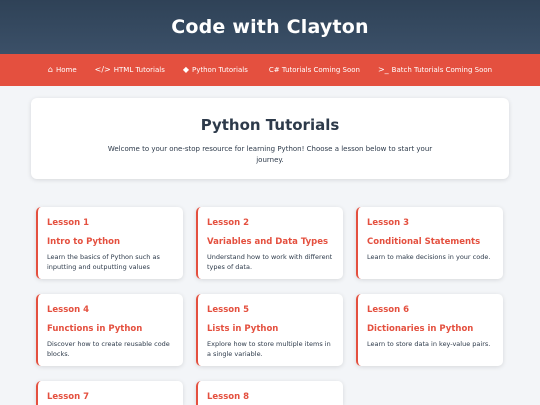  What do you see at coordinates (102, 69) in the screenshot?
I see `code-icon: </>` at bounding box center [102, 69].